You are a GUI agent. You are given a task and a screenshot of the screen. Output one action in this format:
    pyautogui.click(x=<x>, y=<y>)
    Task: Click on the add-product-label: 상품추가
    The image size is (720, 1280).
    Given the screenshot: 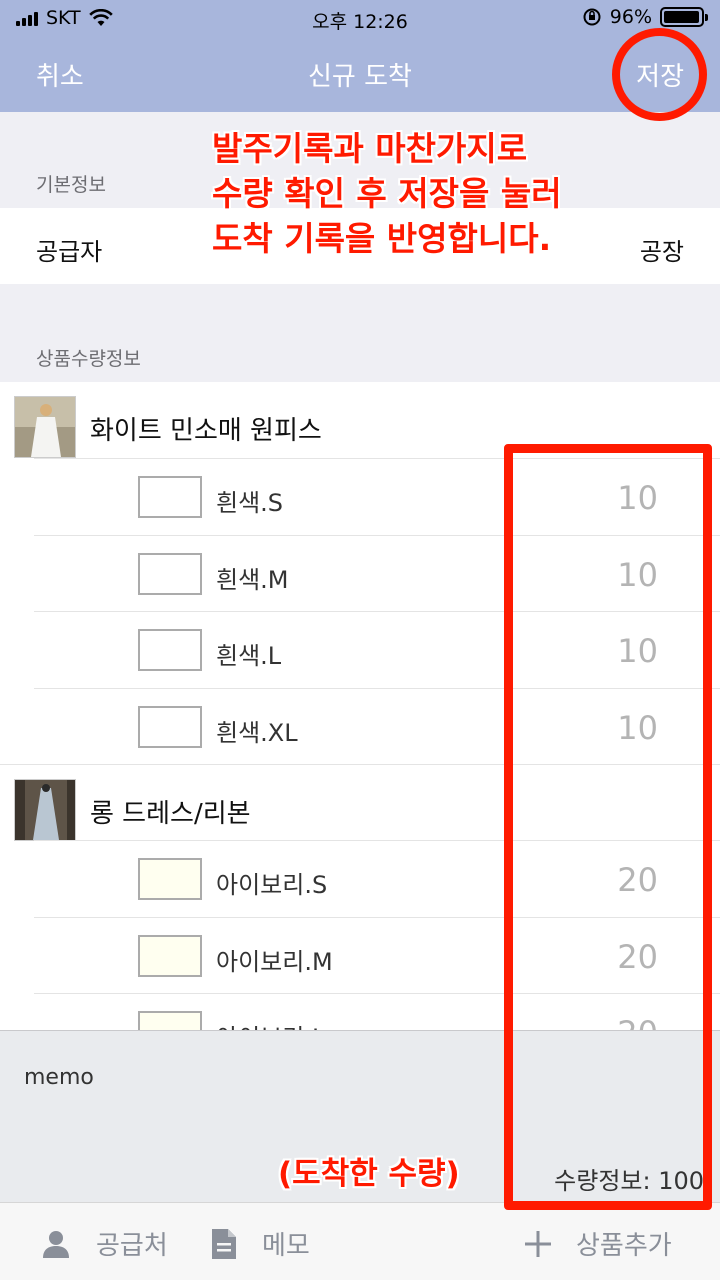 What is the action you would take?
    pyautogui.click(x=624, y=1246)
    